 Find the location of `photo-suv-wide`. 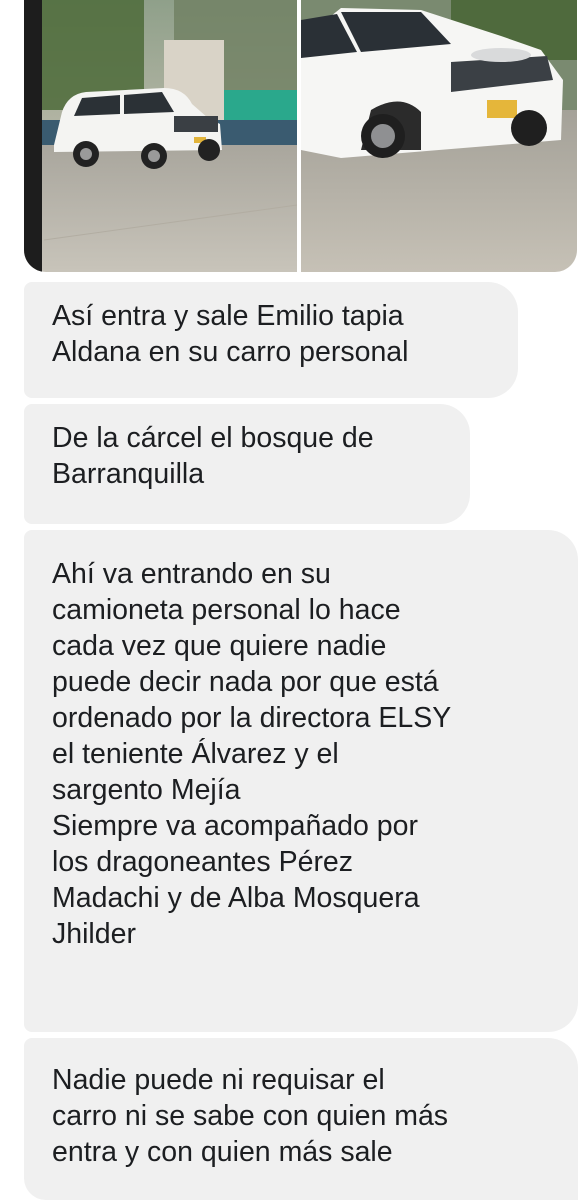

photo-suv-wide is located at coordinates (160, 136).